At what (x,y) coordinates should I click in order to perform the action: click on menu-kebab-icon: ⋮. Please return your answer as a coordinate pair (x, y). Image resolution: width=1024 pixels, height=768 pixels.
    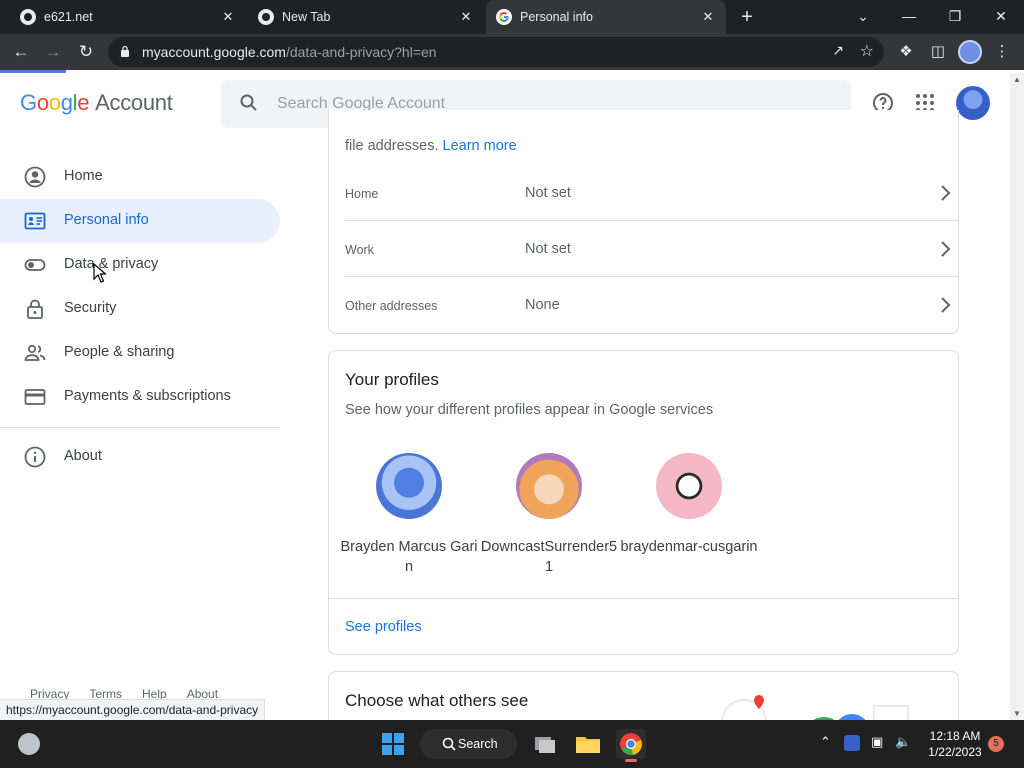
    Looking at the image, I should click on (1002, 52).